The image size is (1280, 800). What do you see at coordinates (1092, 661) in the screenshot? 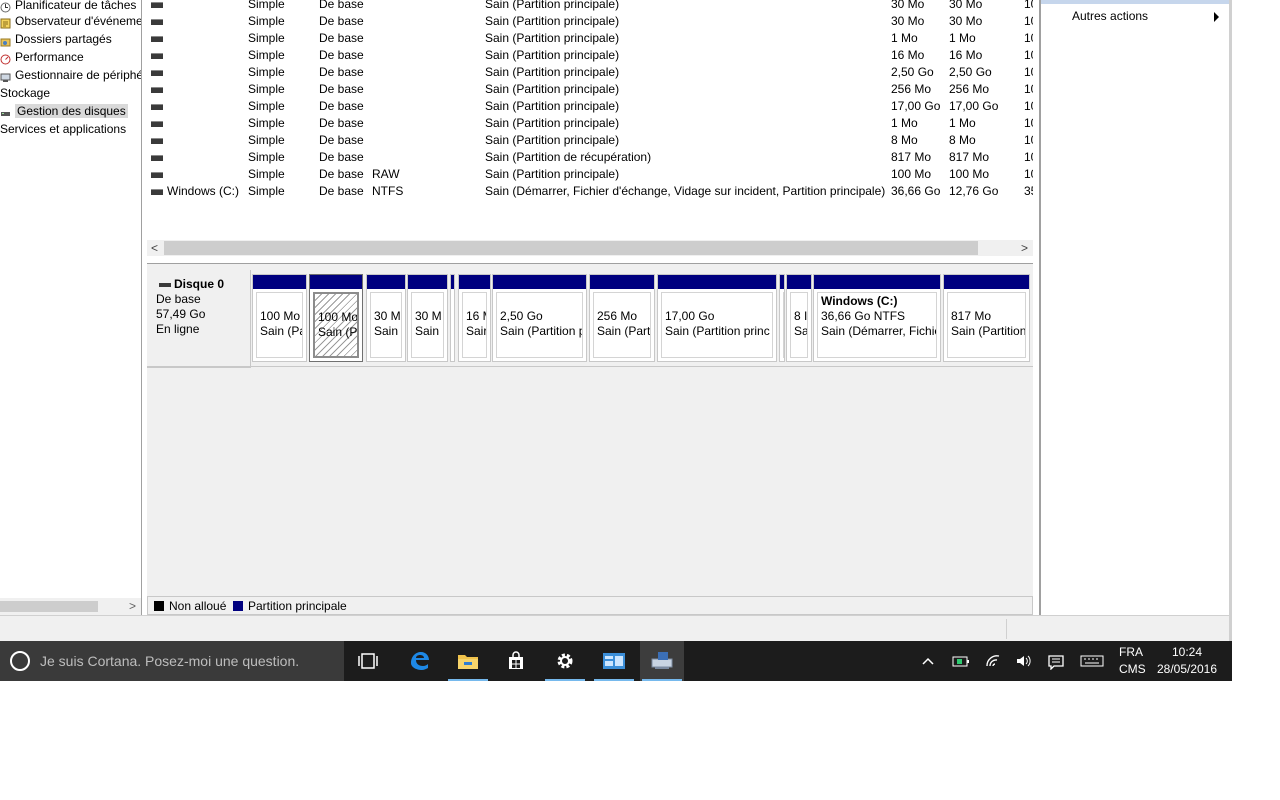
I see `keyboard-icon` at bounding box center [1092, 661].